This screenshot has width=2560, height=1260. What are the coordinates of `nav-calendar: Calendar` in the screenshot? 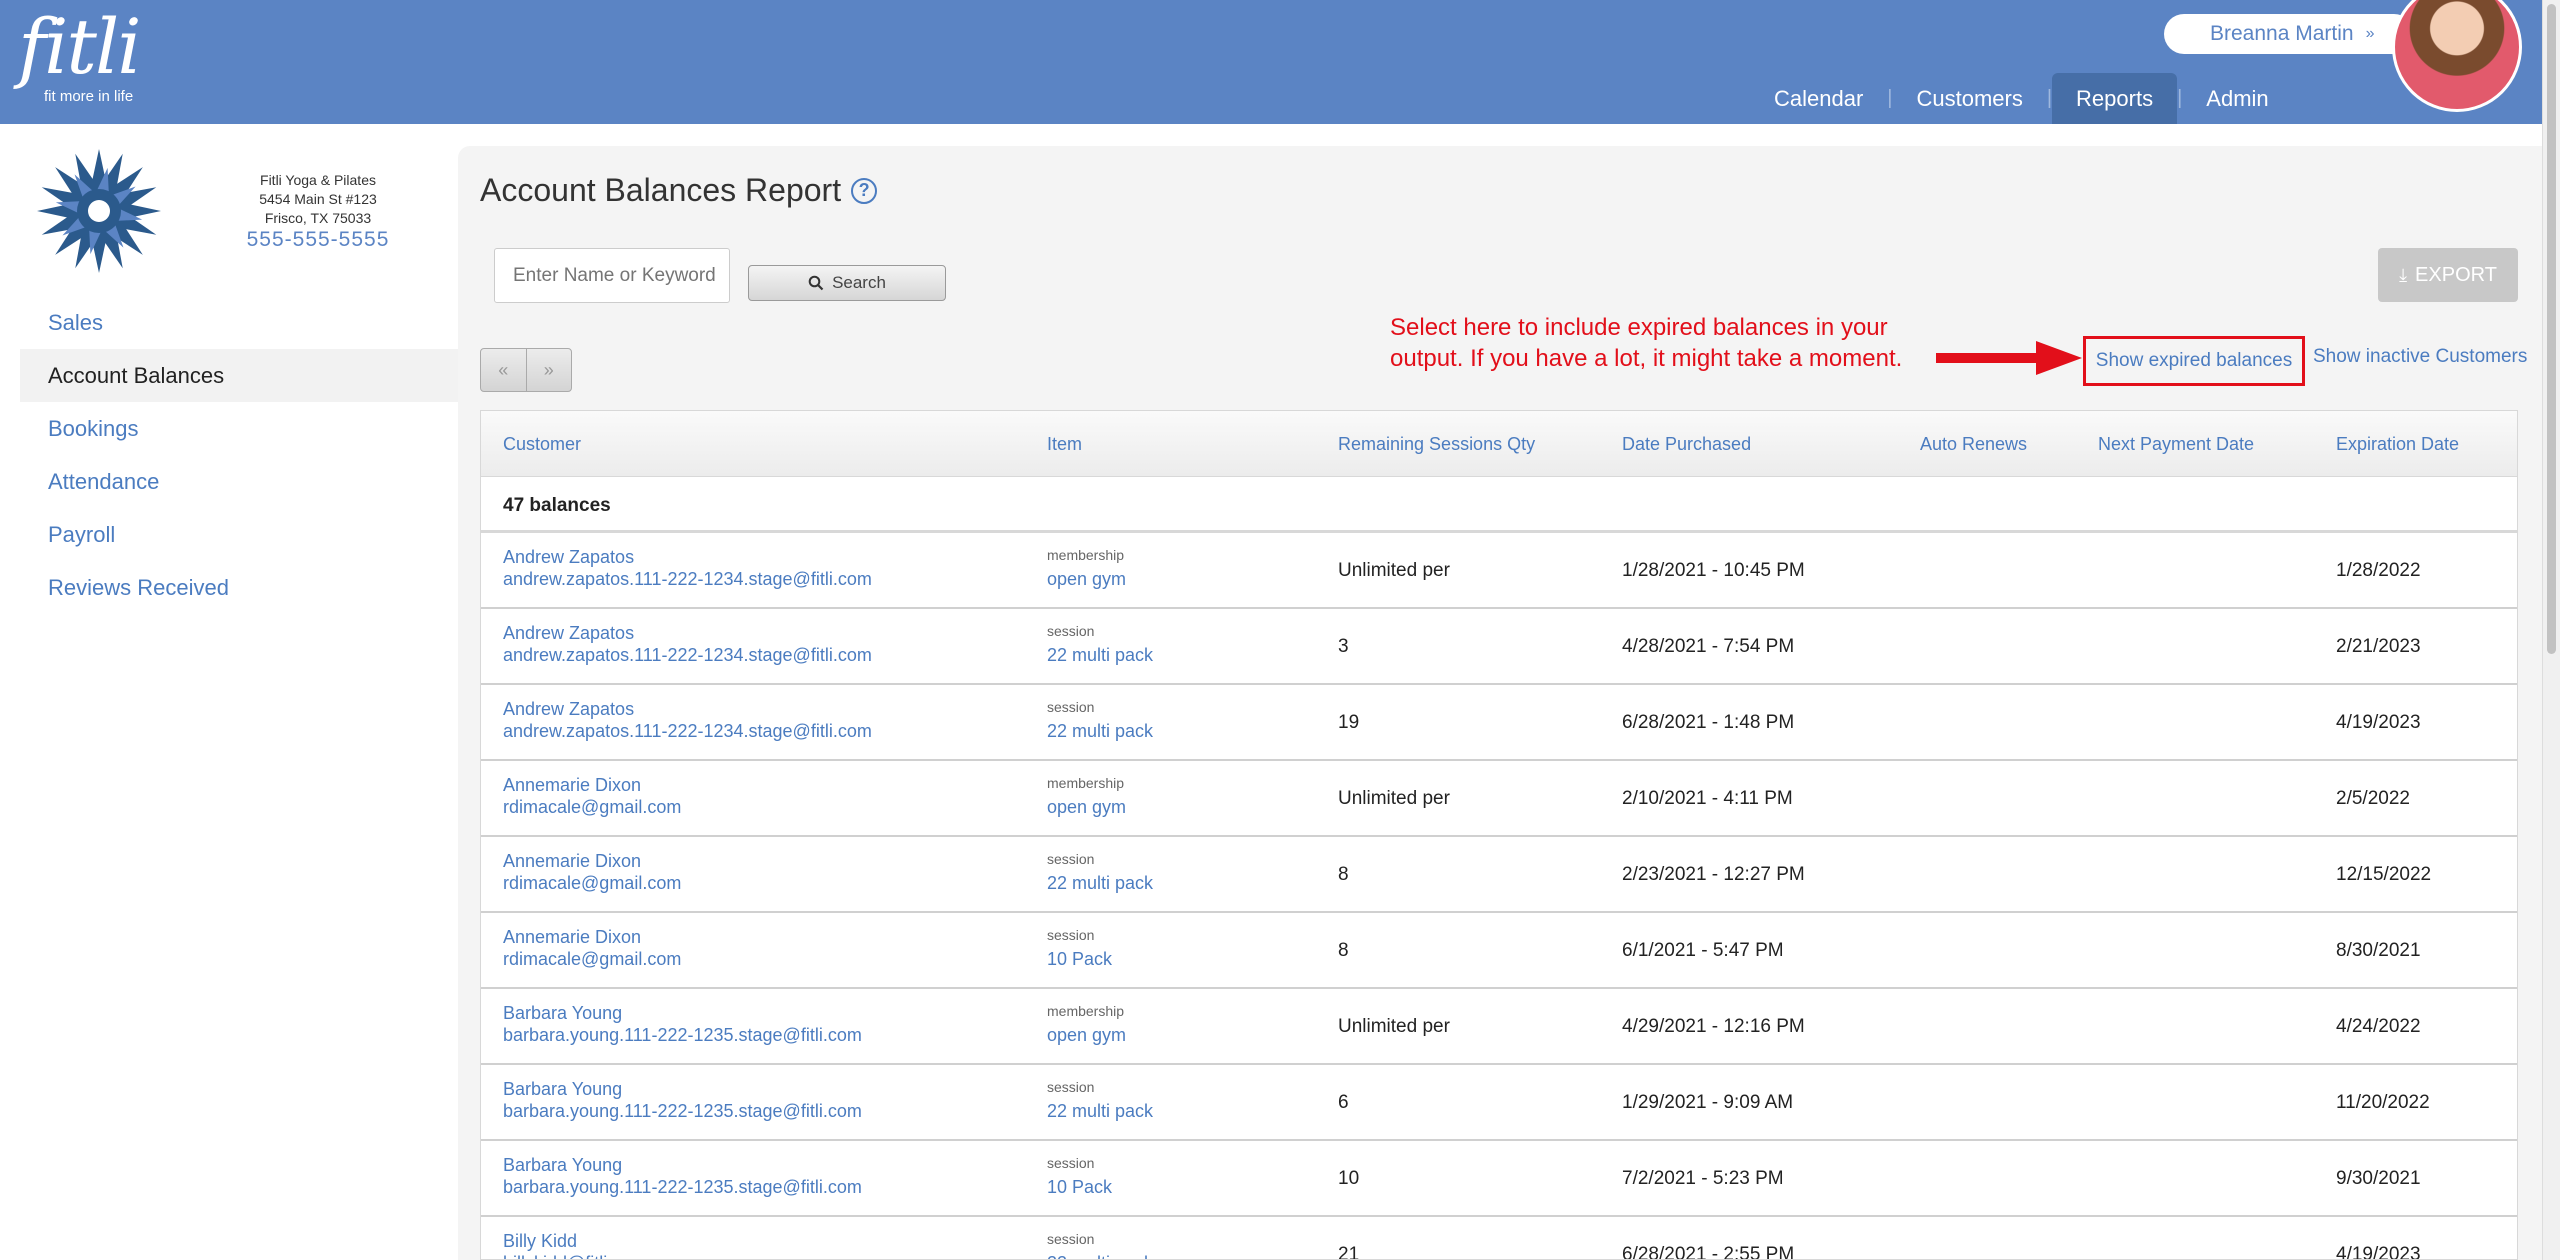 It's located at (1818, 98).